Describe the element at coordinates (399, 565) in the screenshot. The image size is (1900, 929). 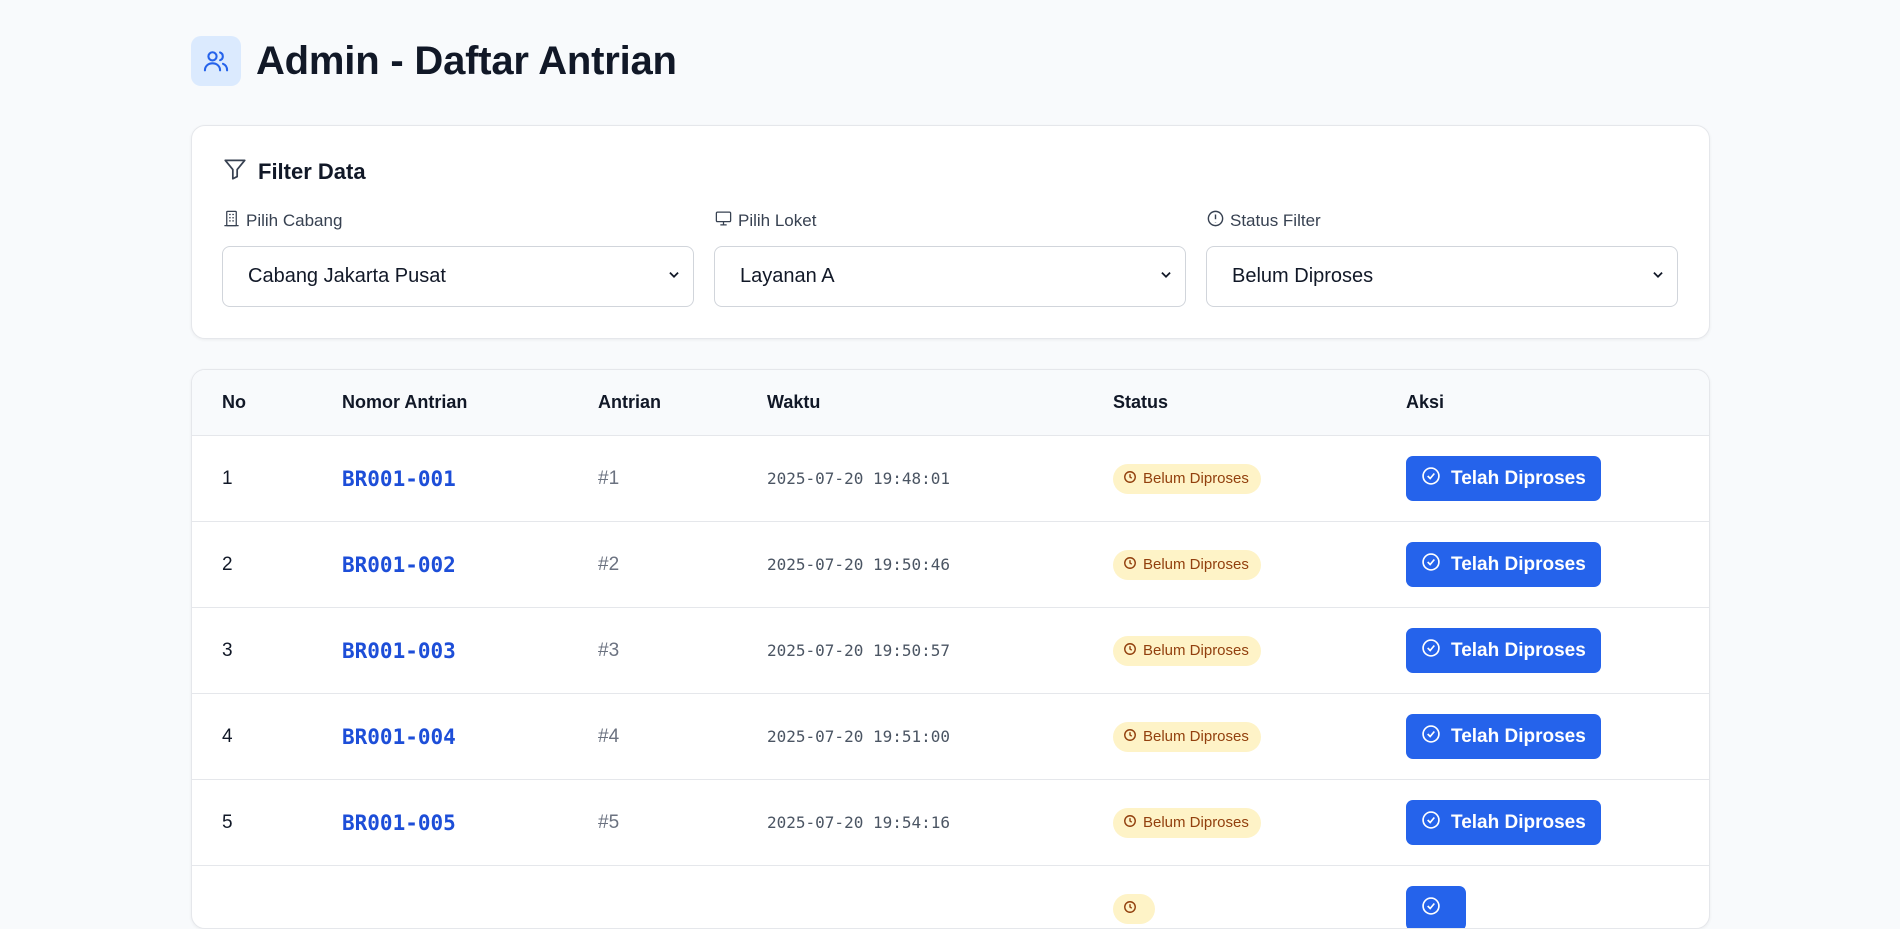
I see `queue-number-link: BR001-002` at that location.